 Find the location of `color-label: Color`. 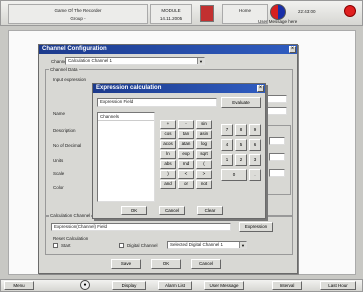

color-label: Color is located at coordinates (58, 187).